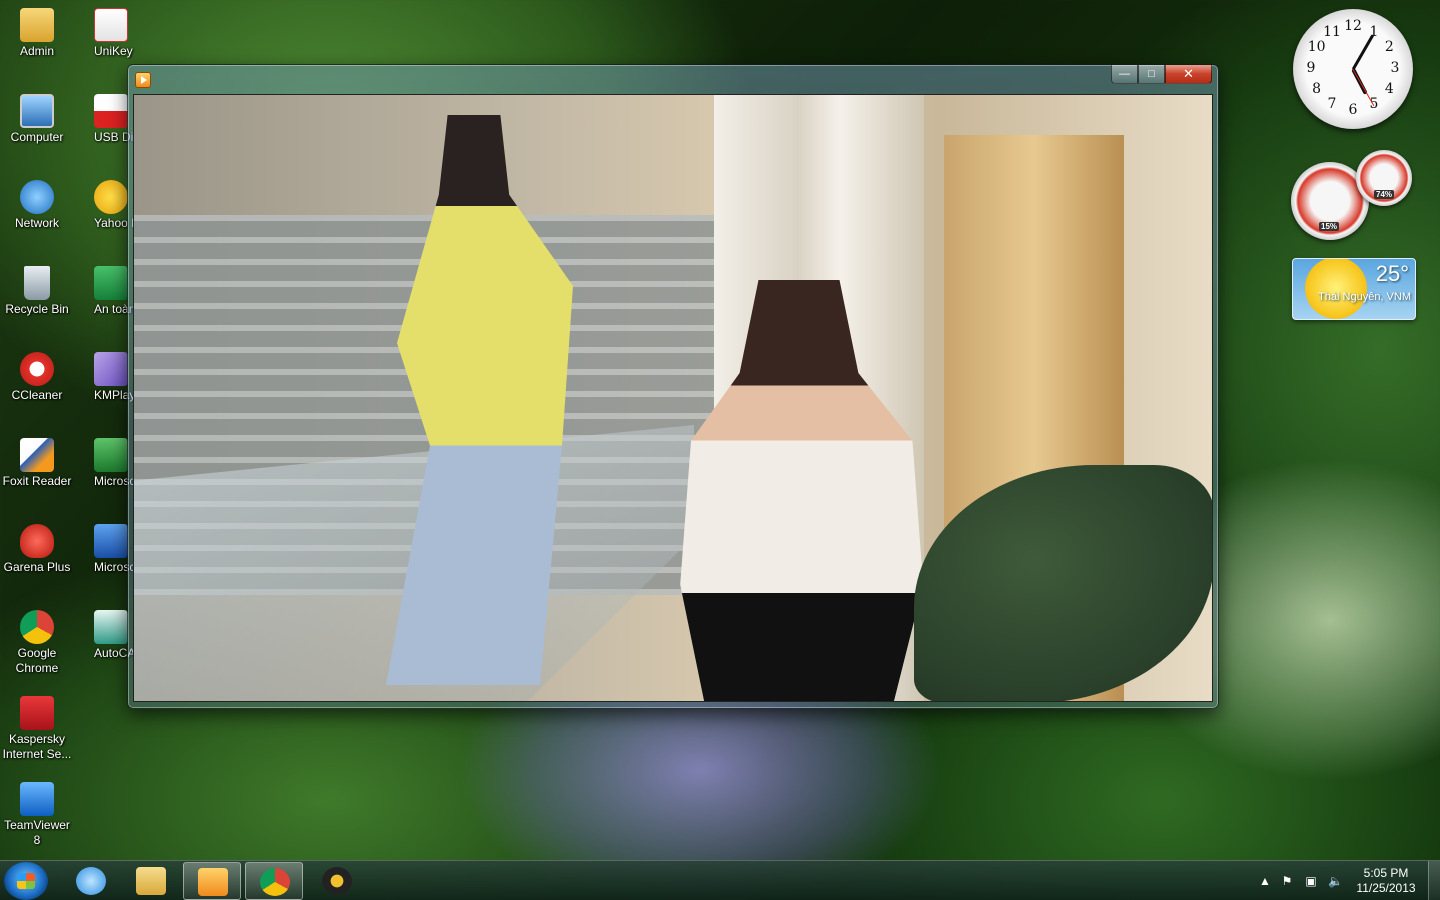 Image resolution: width=1440 pixels, height=900 pixels. What do you see at coordinates (37, 713) in the screenshot?
I see `kaspersky-icon` at bounding box center [37, 713].